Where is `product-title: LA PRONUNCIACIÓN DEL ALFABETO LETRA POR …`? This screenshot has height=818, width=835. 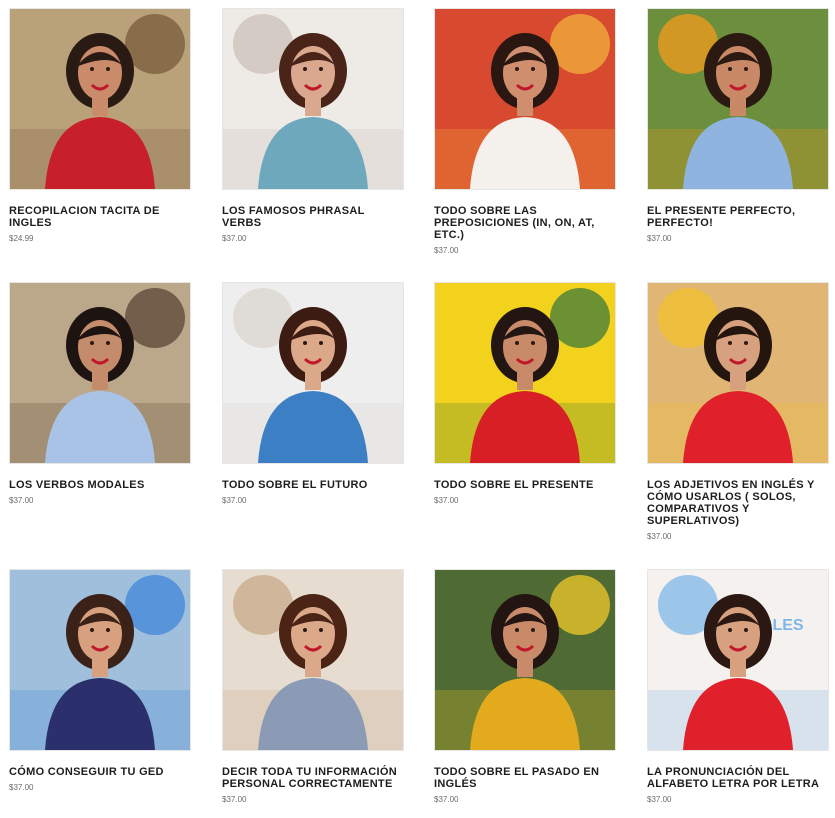
product-title: LA PRONUNCIACIÓN DEL ALFABETO LETRA POR … is located at coordinates (738, 778).